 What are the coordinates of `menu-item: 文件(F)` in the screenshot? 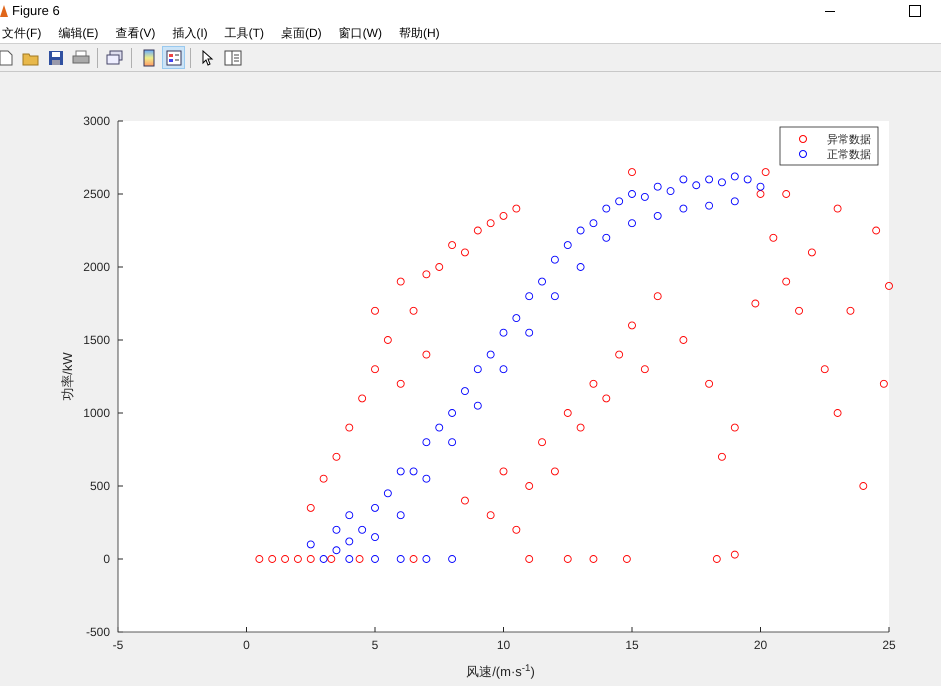 It's located at (22, 33).